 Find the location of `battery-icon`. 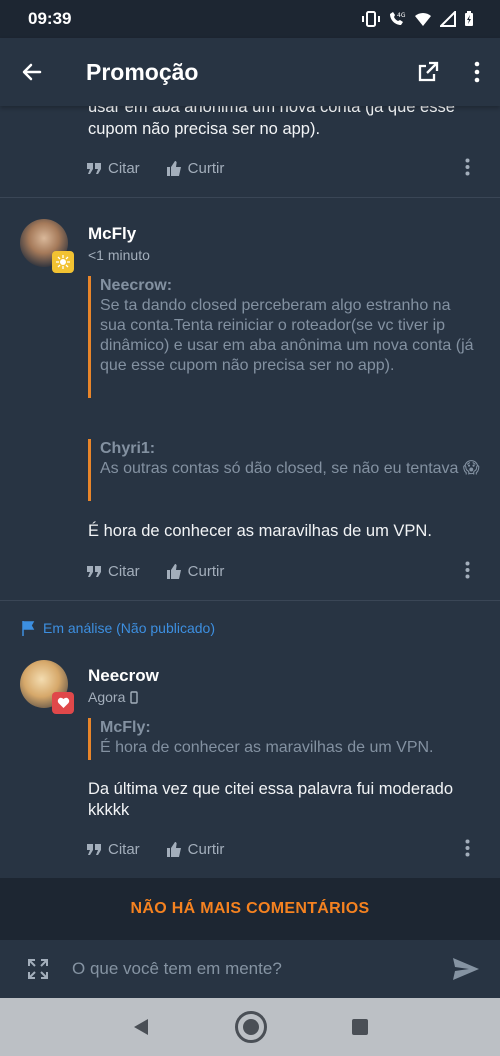

battery-icon is located at coordinates (469, 18).